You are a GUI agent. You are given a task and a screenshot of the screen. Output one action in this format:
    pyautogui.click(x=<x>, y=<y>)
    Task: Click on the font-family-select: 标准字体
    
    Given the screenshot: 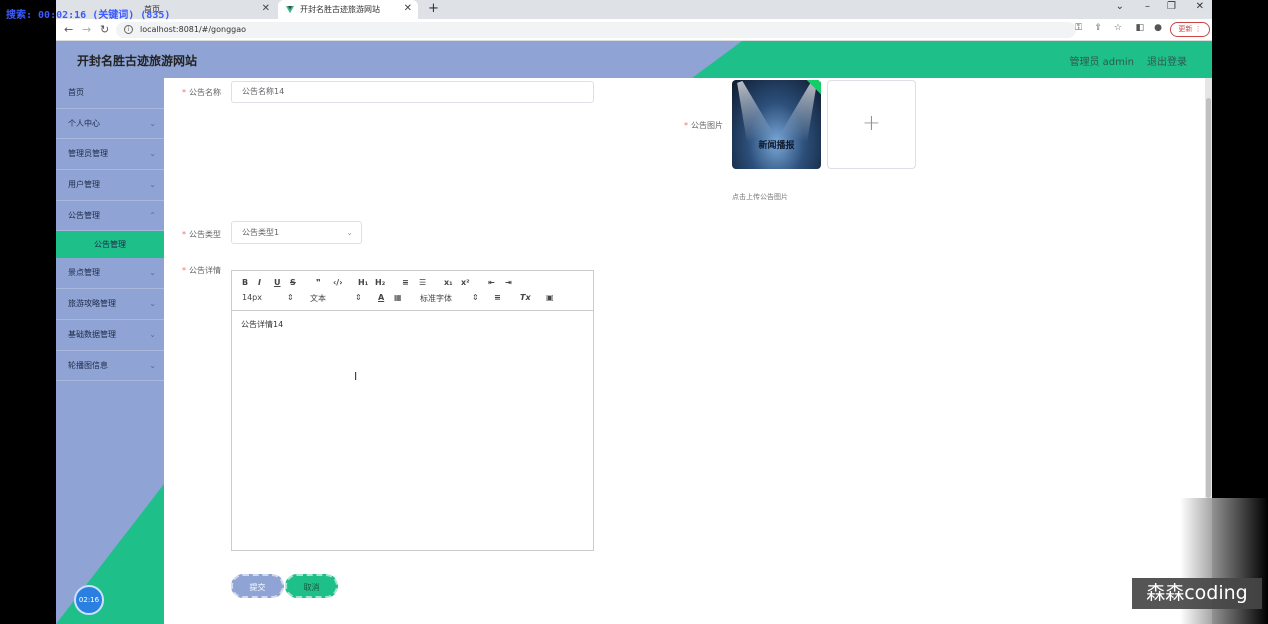 What is the action you would take?
    pyautogui.click(x=436, y=298)
    